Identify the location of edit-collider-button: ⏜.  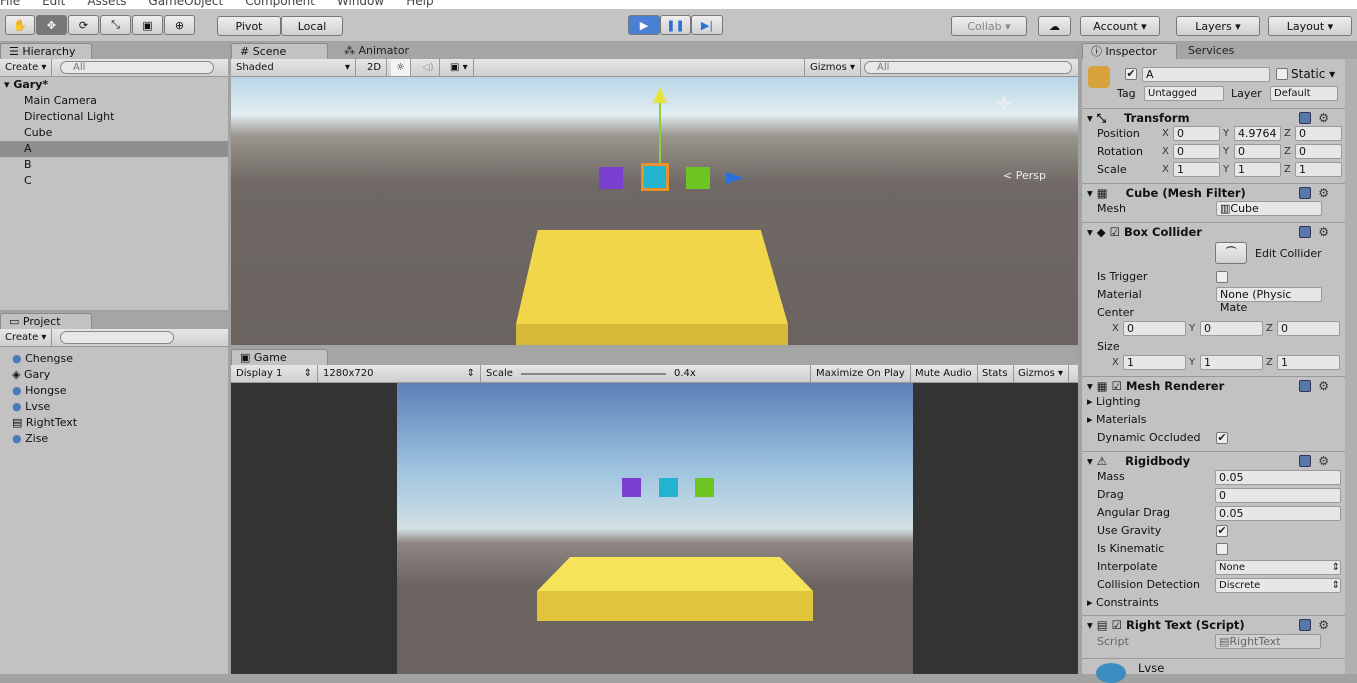
(1231, 253).